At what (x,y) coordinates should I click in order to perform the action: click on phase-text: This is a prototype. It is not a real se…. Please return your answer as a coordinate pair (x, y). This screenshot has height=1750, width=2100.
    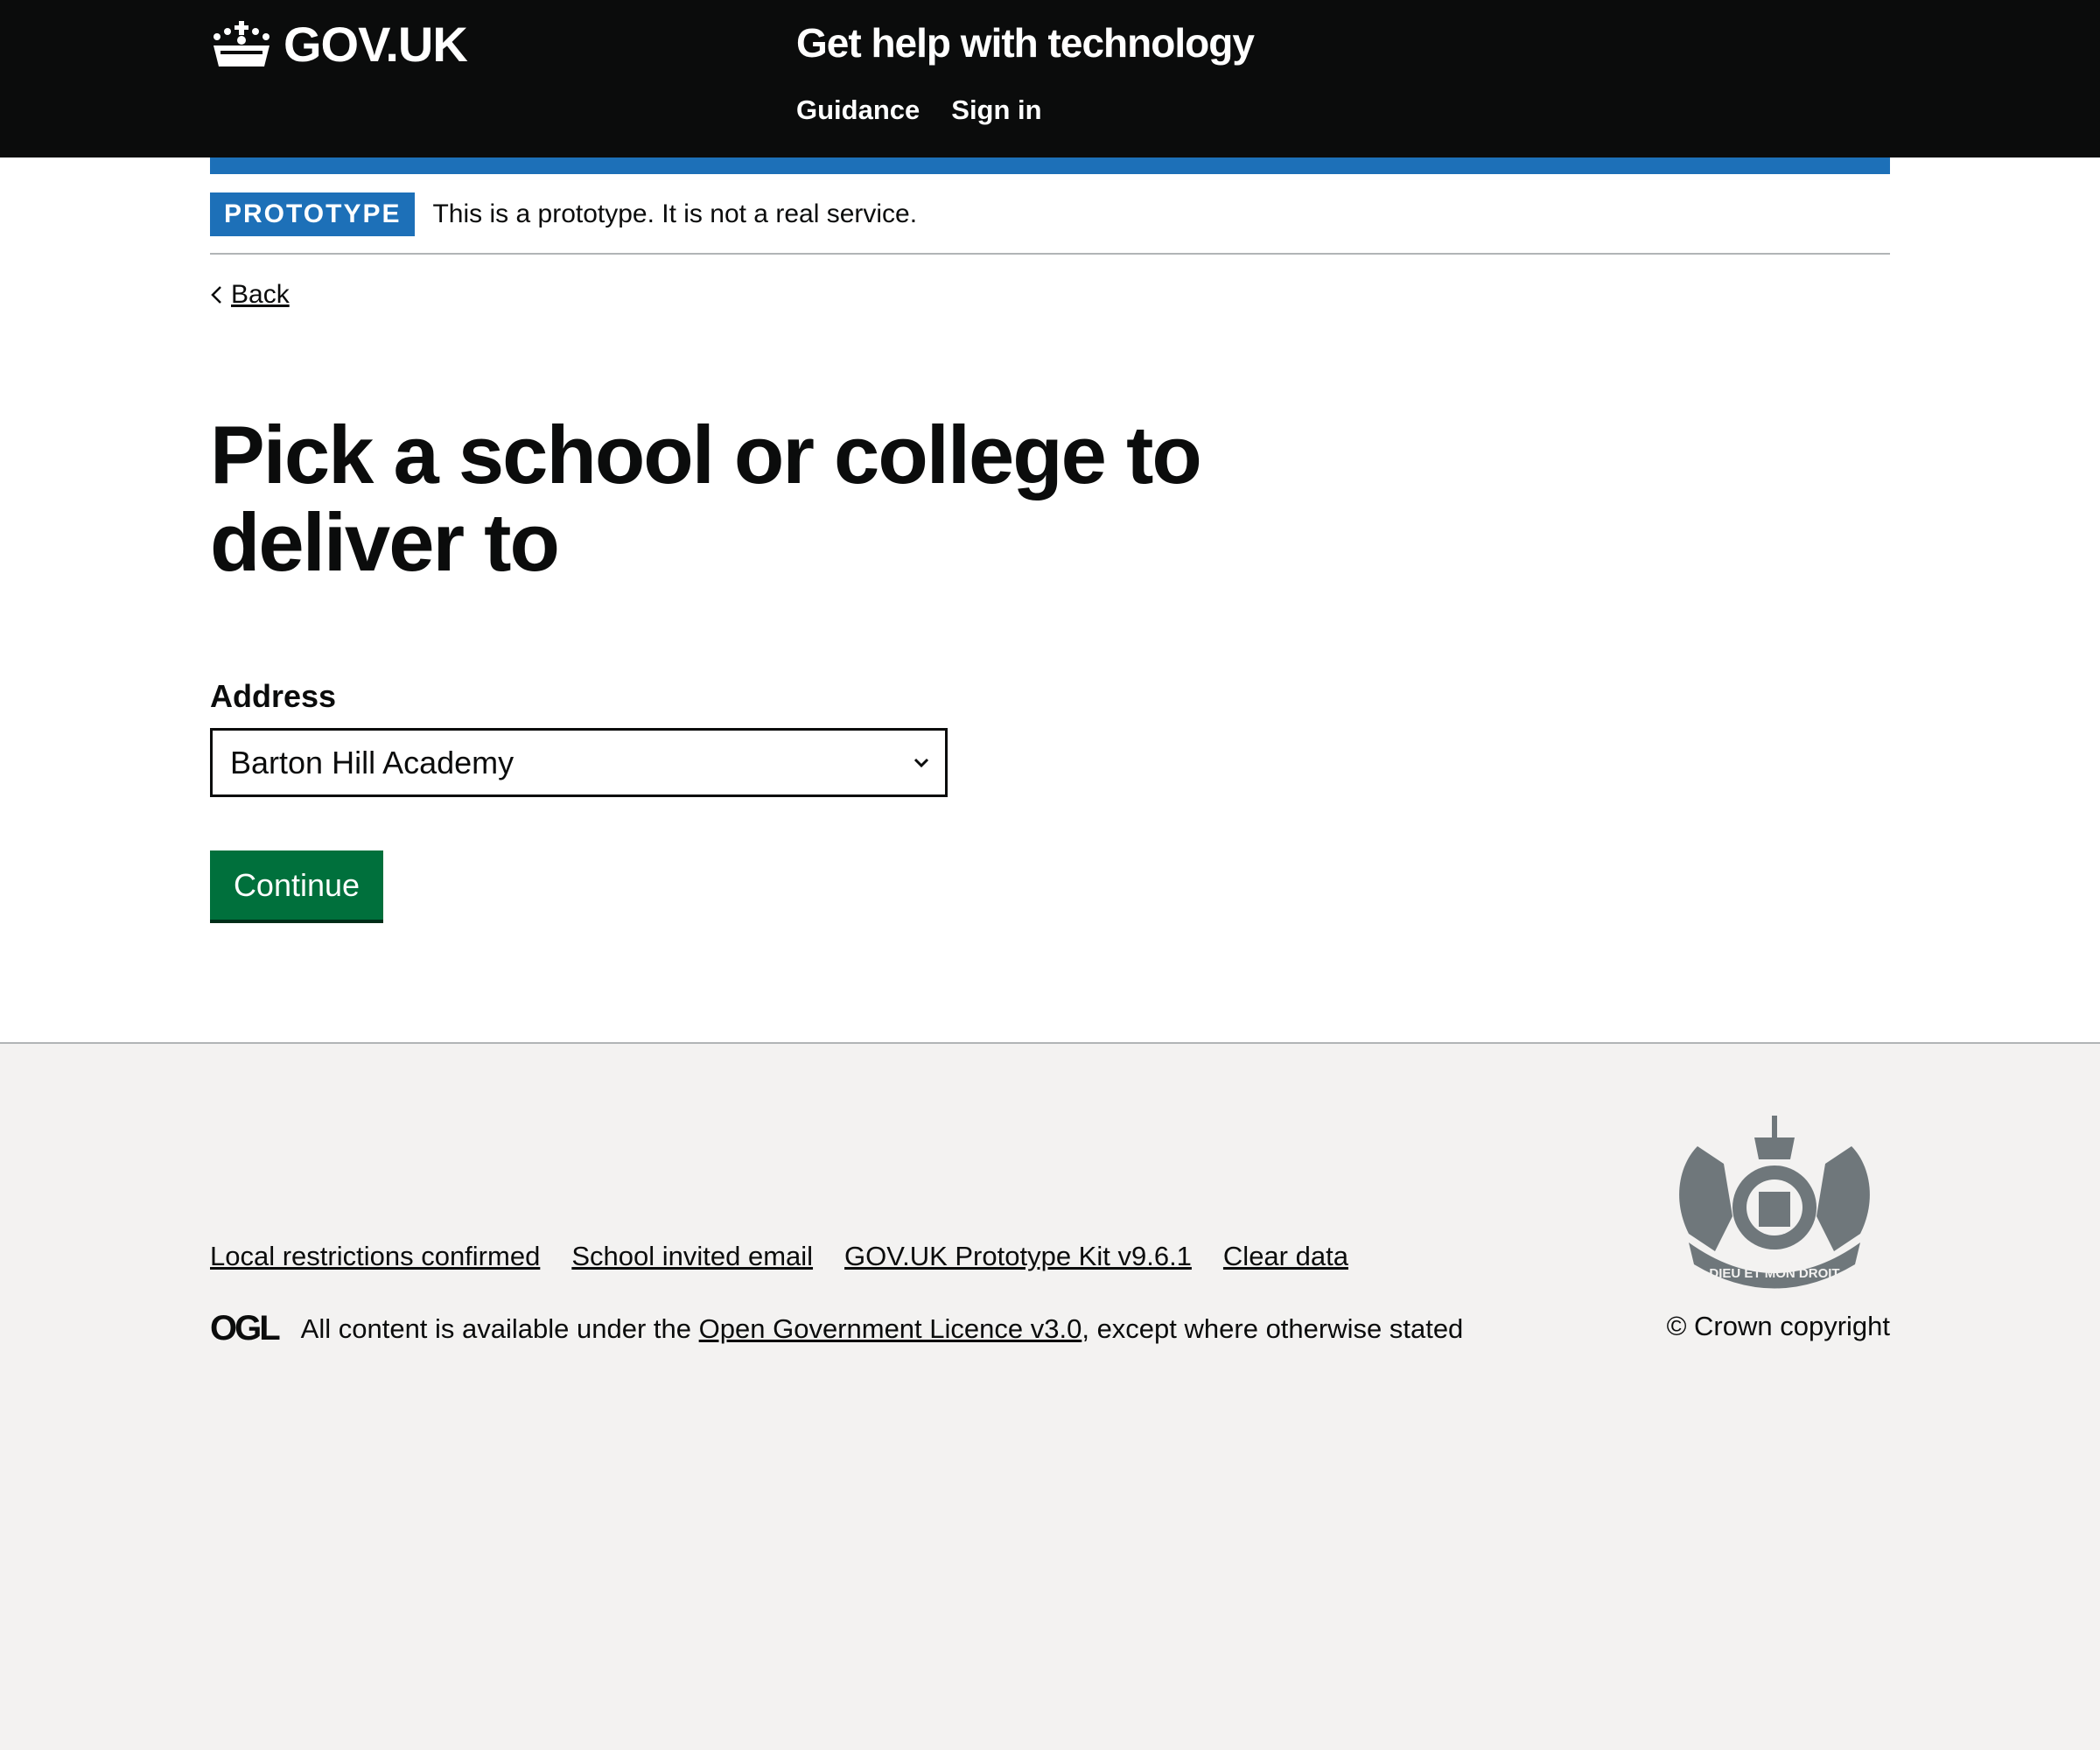
    Looking at the image, I should click on (675, 214).